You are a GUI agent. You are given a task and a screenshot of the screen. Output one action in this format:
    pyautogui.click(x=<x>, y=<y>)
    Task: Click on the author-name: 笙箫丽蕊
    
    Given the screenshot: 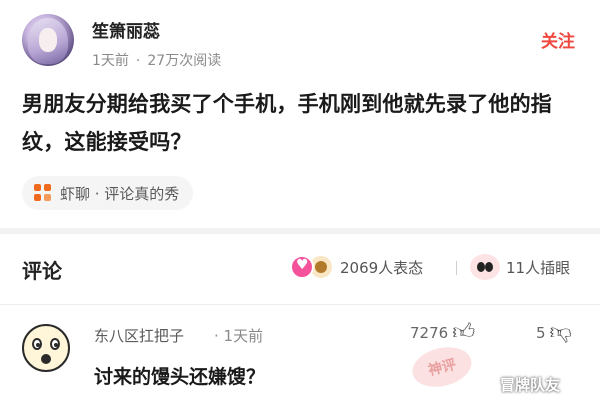 What is the action you would take?
    pyautogui.click(x=126, y=29)
    